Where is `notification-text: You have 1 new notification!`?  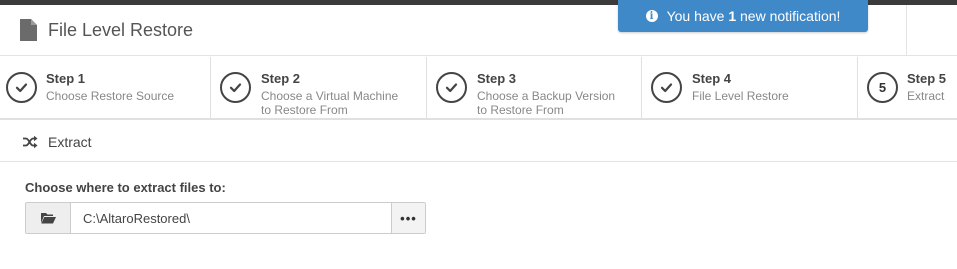 notification-text: You have 1 new notification! is located at coordinates (753, 16).